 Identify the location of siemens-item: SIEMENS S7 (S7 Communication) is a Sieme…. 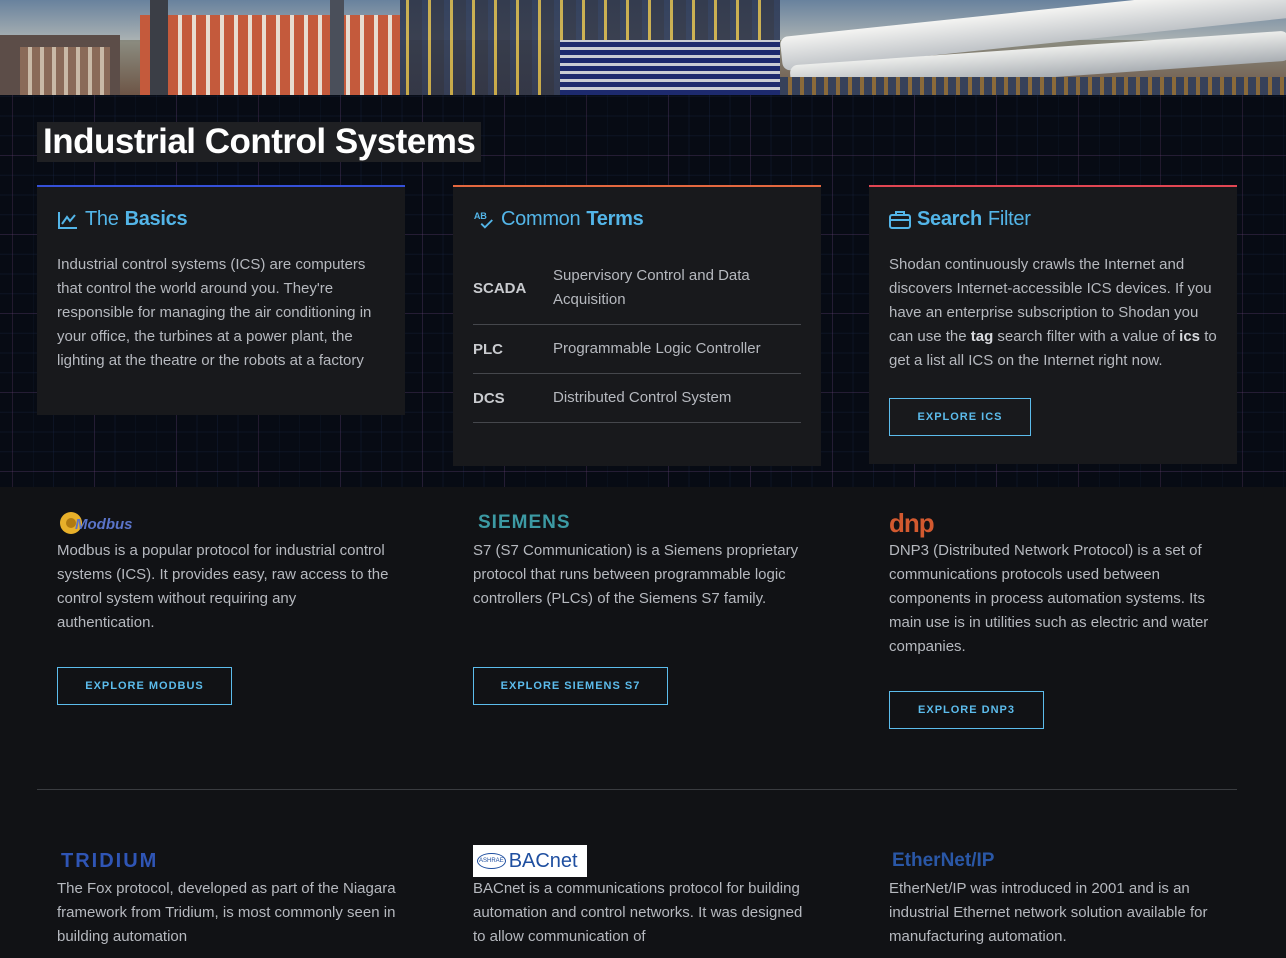
(643, 610).